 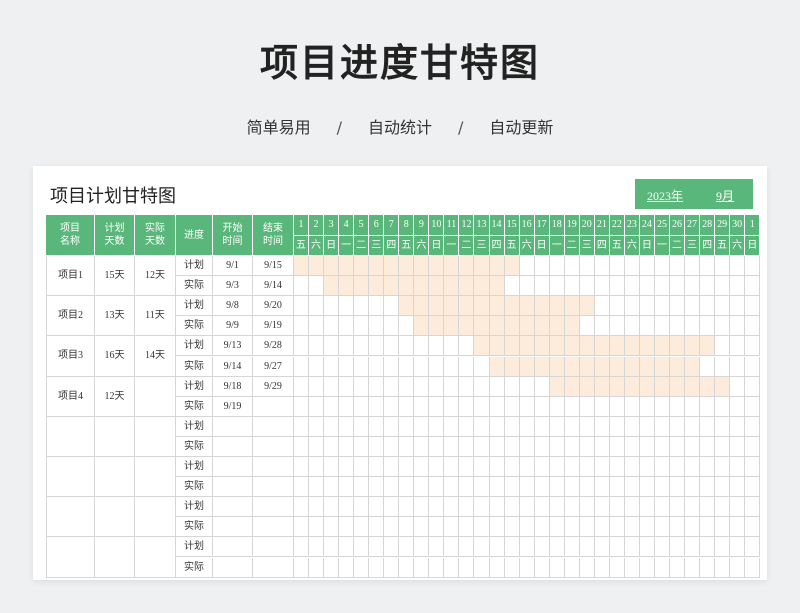 What do you see at coordinates (362, 225) in the screenshot?
I see `day-number-header: 5` at bounding box center [362, 225].